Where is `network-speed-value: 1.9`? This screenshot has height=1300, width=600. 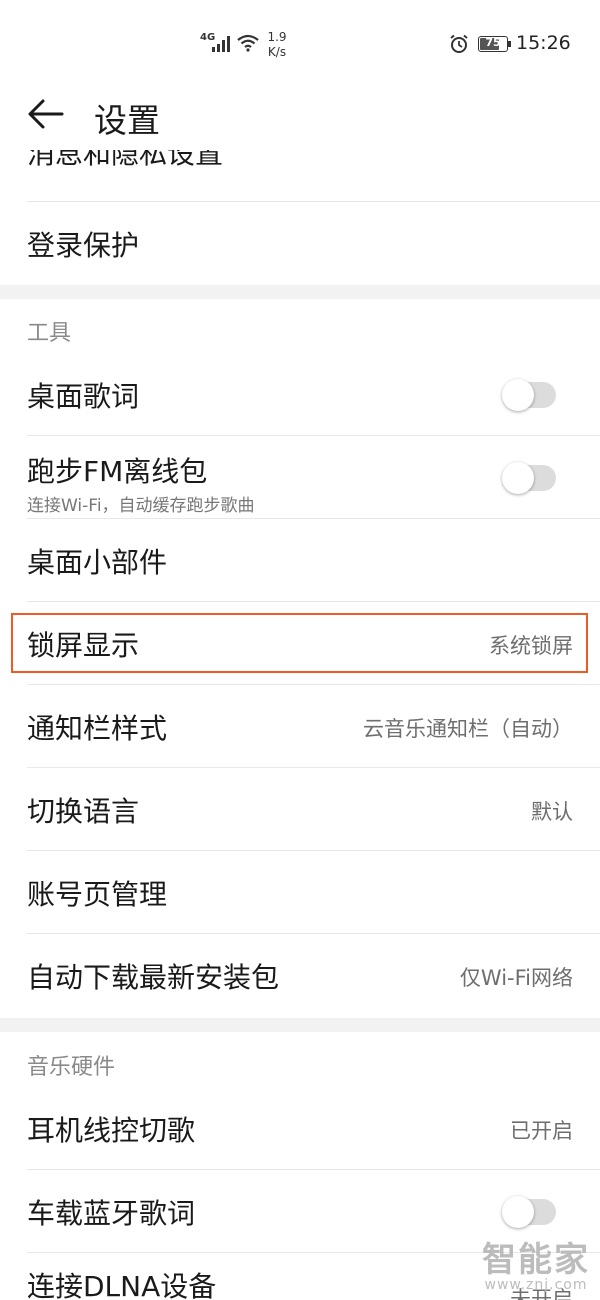
network-speed-value: 1.9 is located at coordinates (277, 37).